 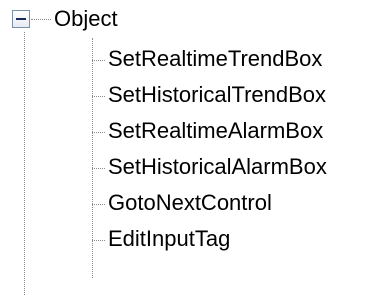 I want to click on tree-item-goto-next-control: GotoNextControl, so click(x=239, y=203).